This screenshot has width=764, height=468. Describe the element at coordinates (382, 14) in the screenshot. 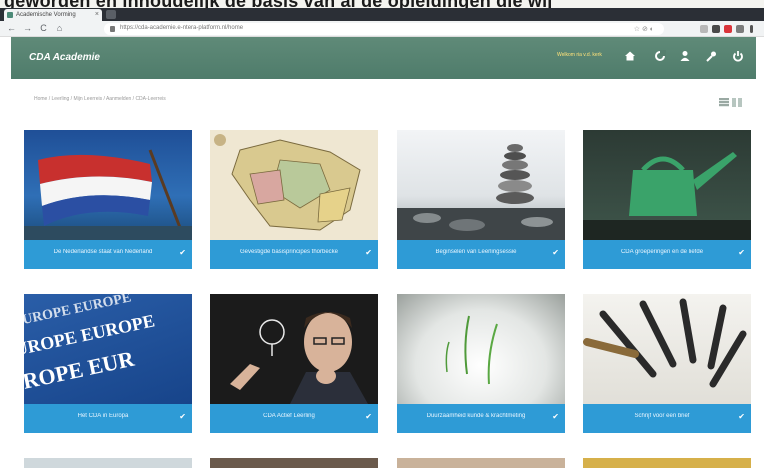

I see `browser-tab-bar: Academische Vorming ×` at that location.